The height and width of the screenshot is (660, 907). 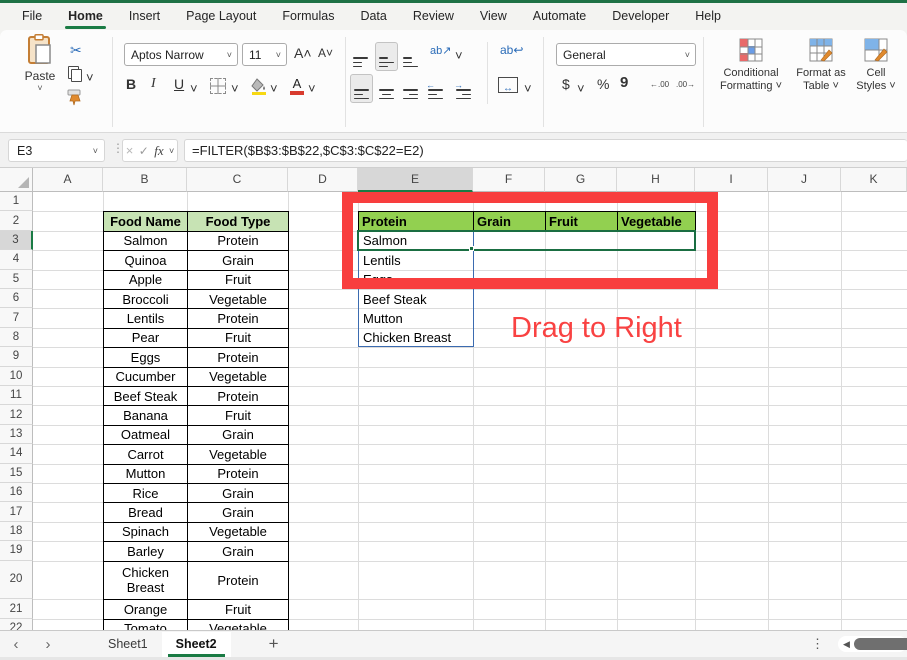 What do you see at coordinates (581, 180) in the screenshot?
I see `column-header-g: G` at bounding box center [581, 180].